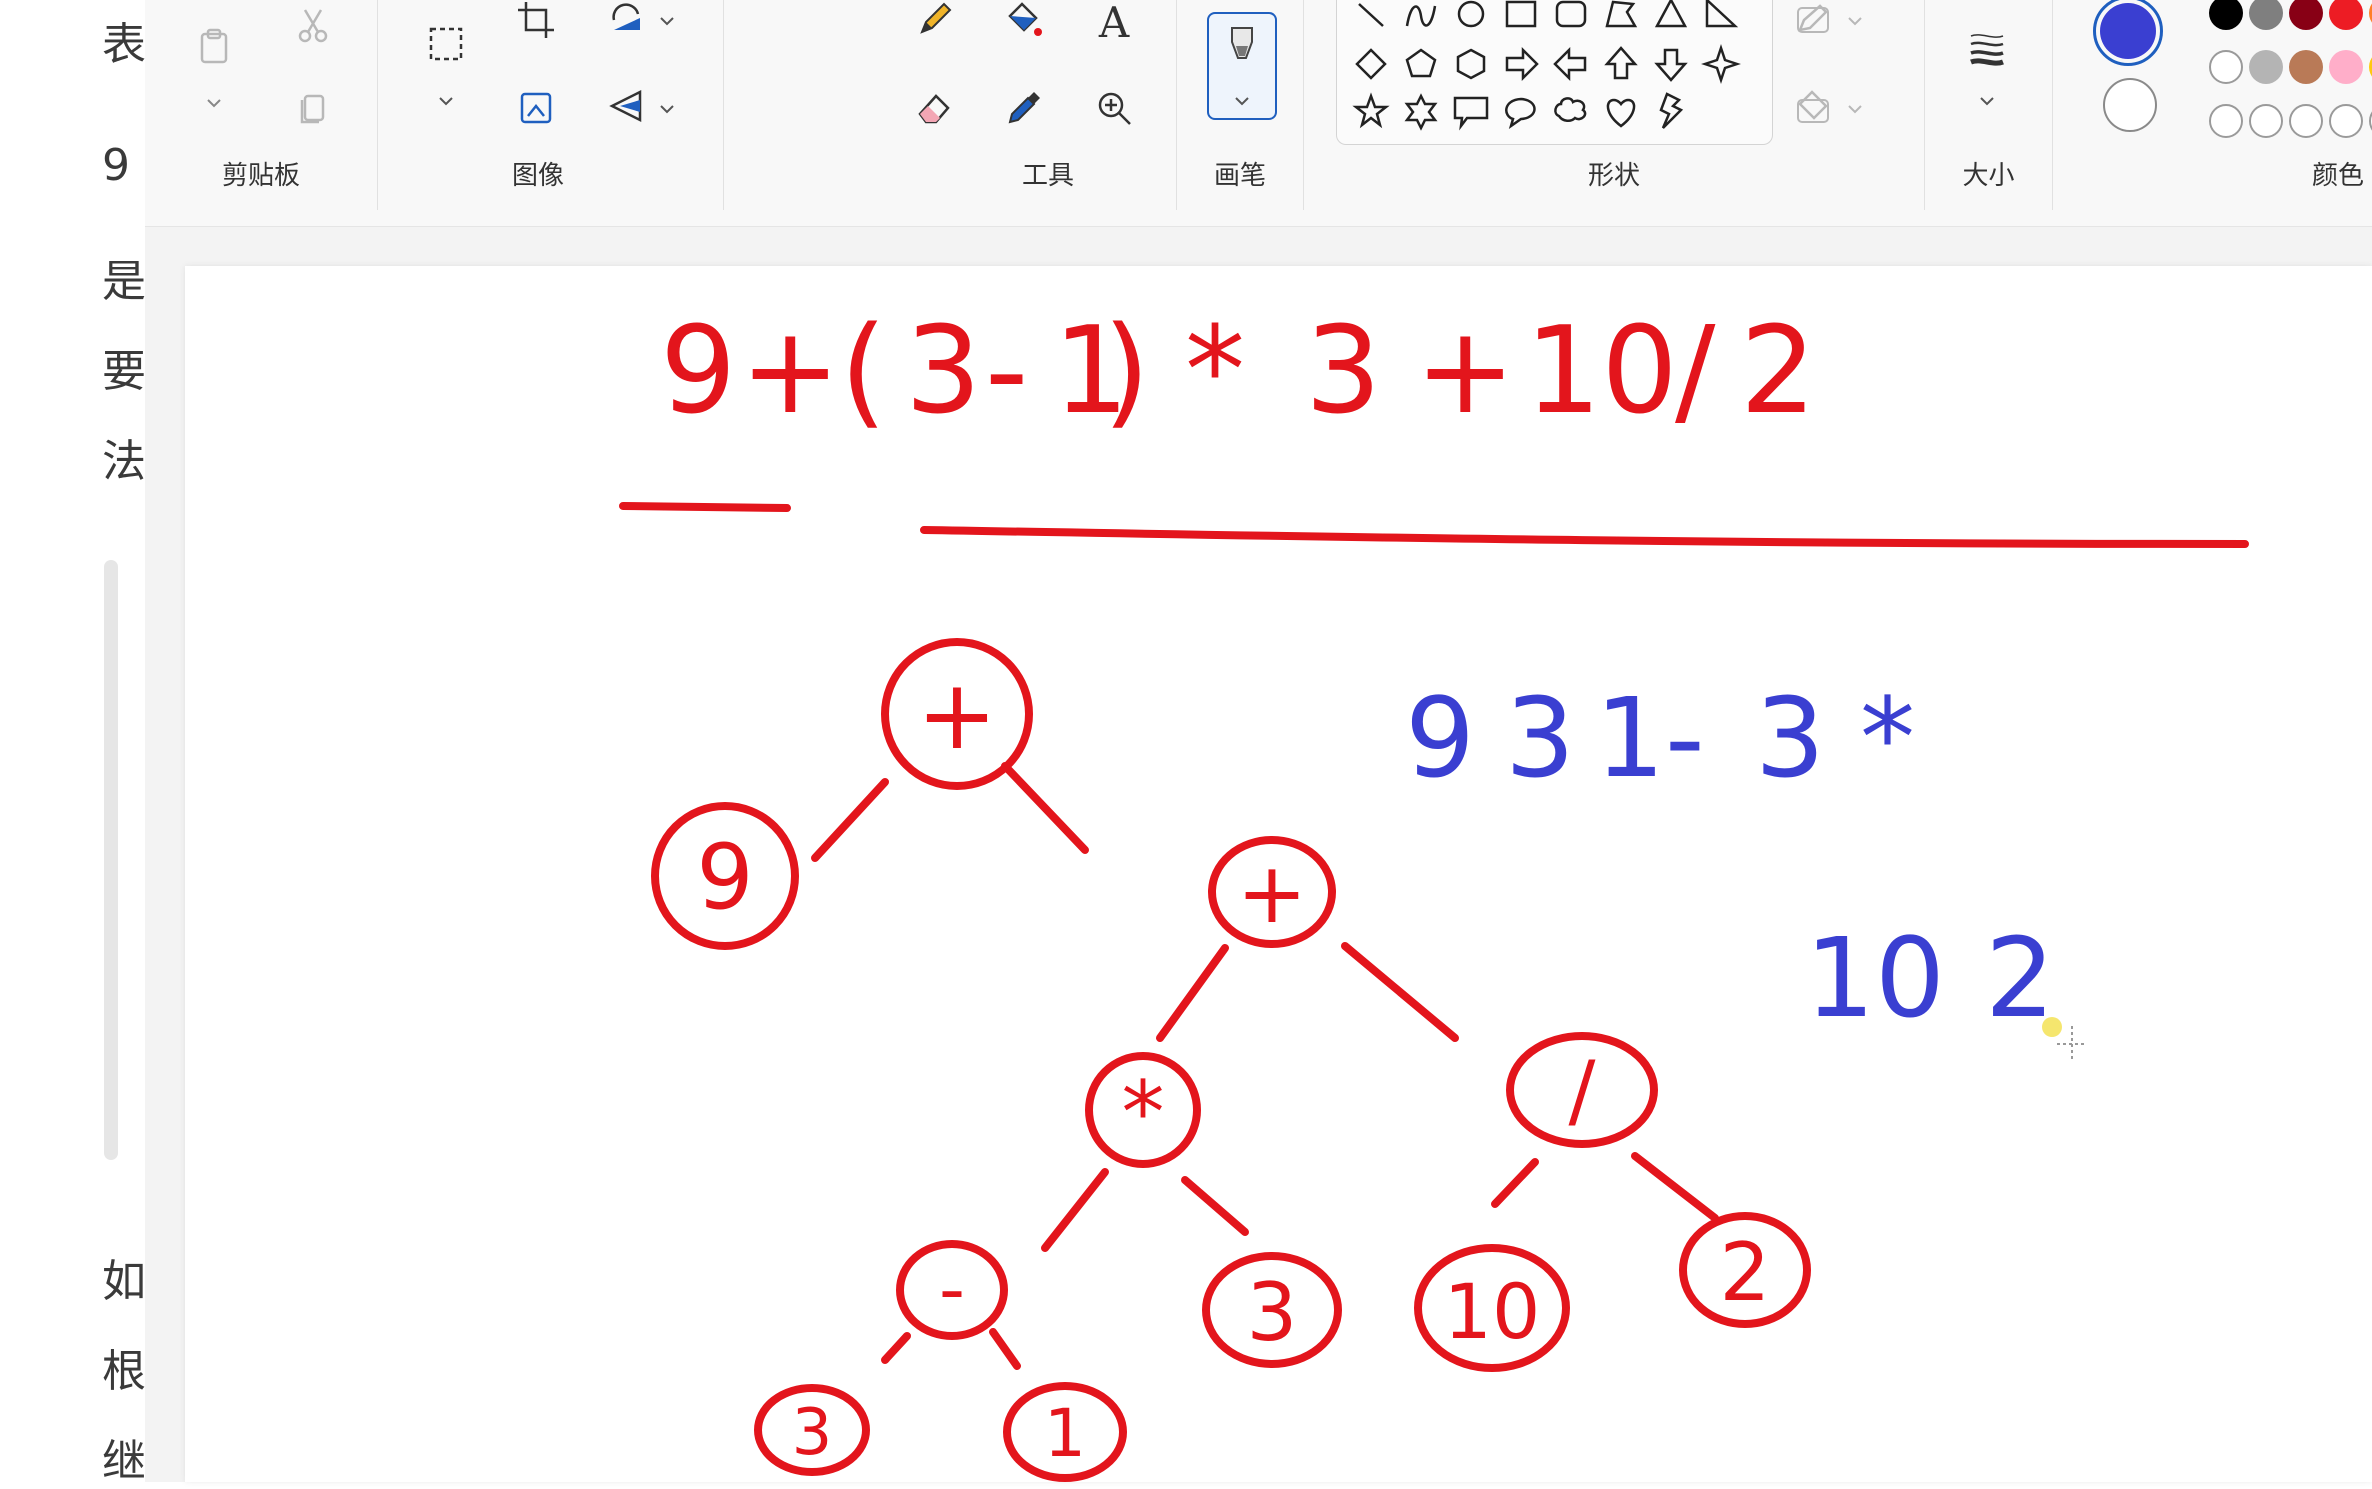 Image resolution: width=2372 pixels, height=1489 pixels. I want to click on rotate-dropdown, so click(667, 21).